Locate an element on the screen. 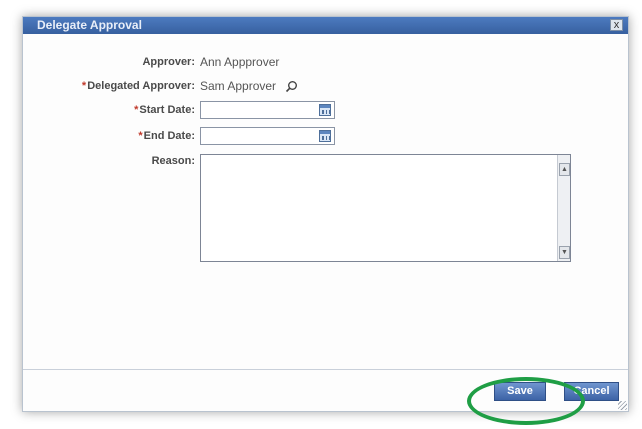  footer-divider is located at coordinates (325, 369).